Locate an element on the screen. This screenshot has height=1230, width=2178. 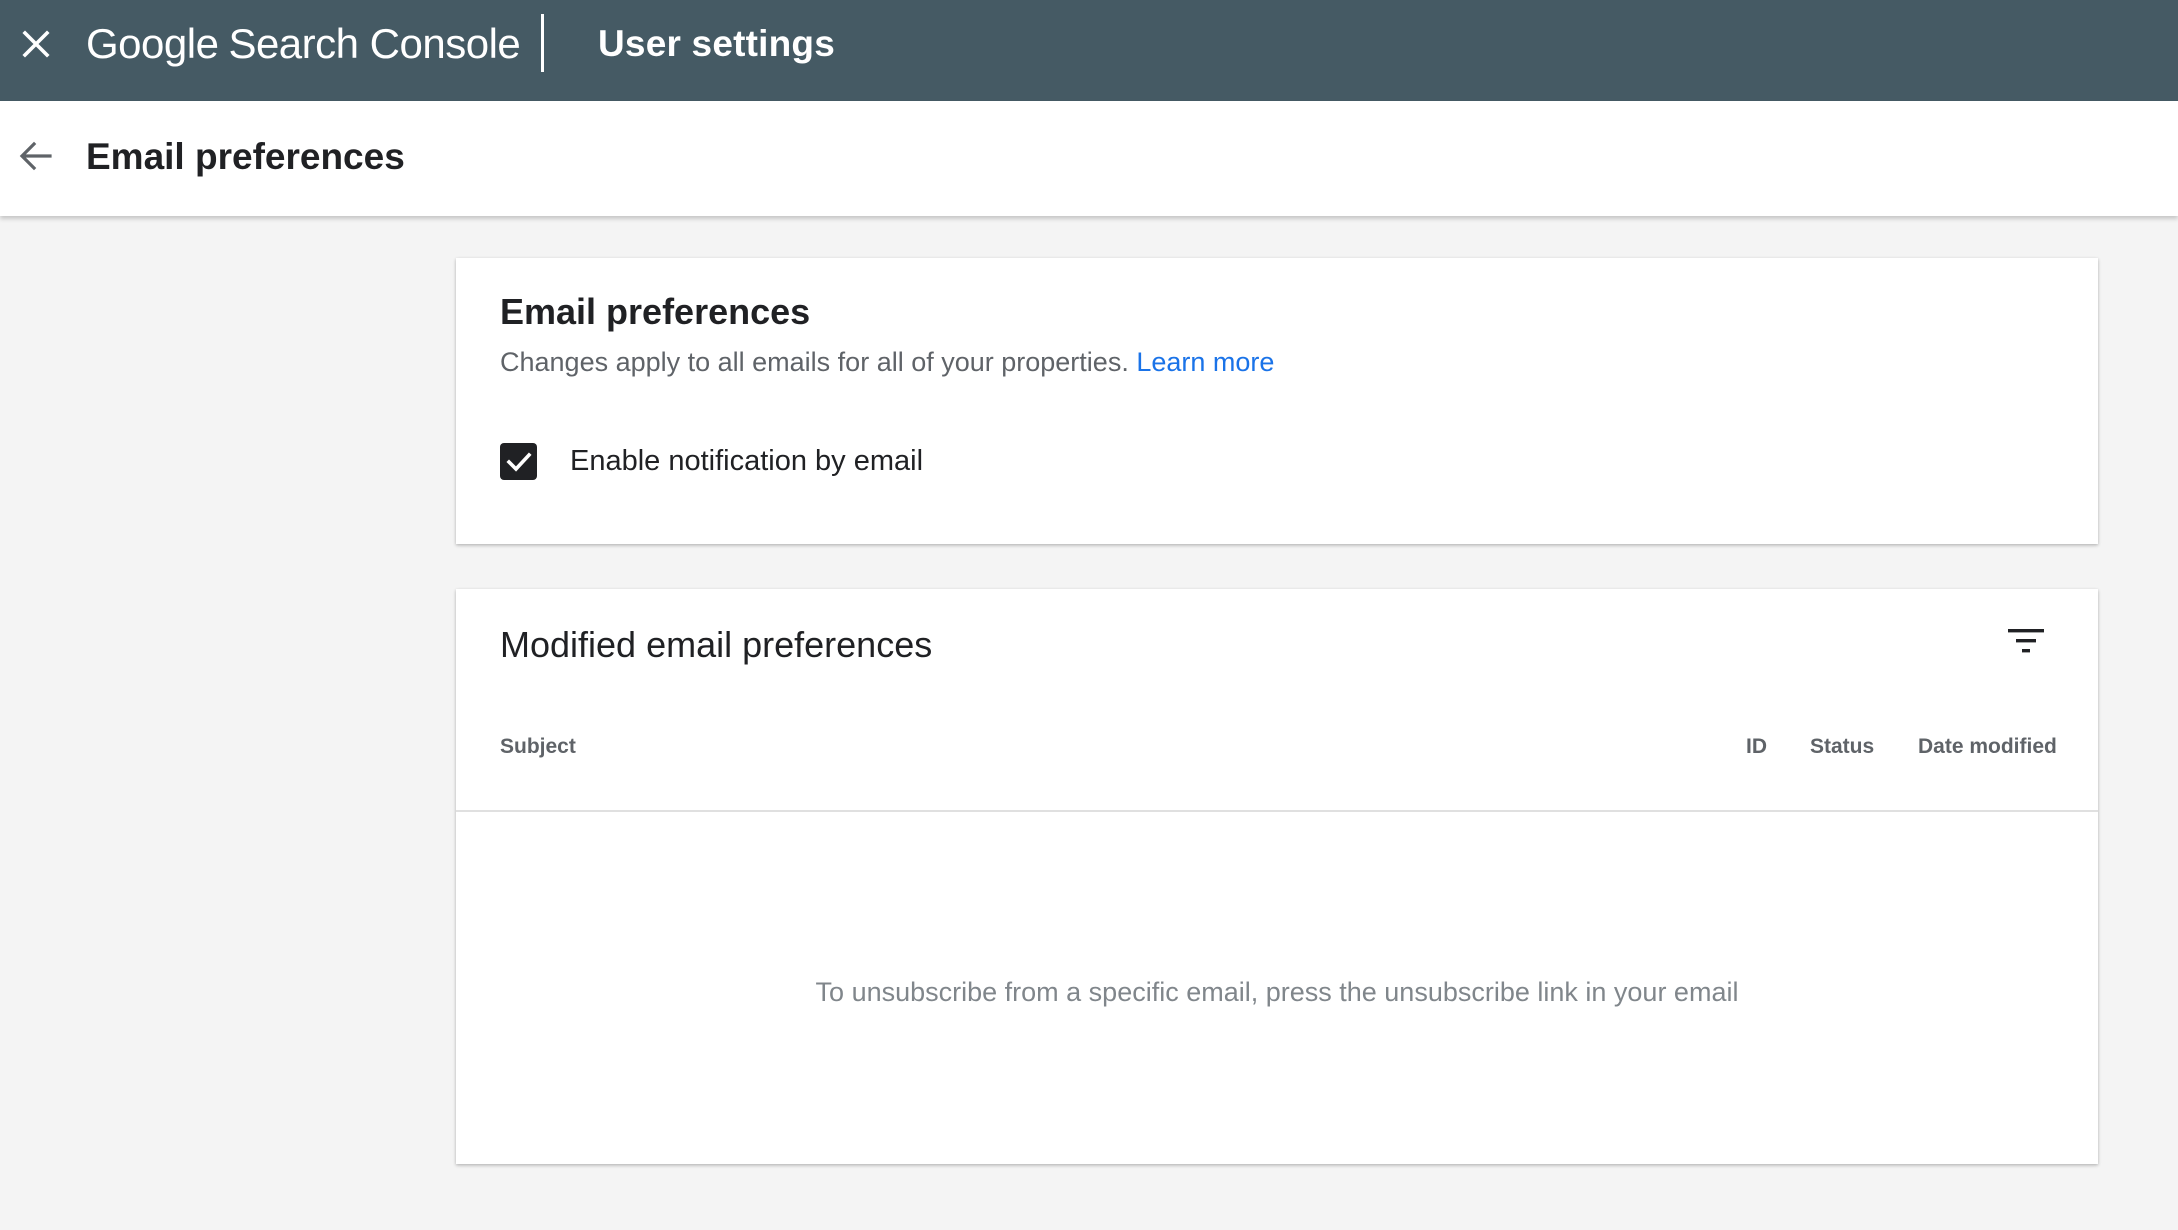
search-console-logo: Google Search Console is located at coordinates (303, 44).